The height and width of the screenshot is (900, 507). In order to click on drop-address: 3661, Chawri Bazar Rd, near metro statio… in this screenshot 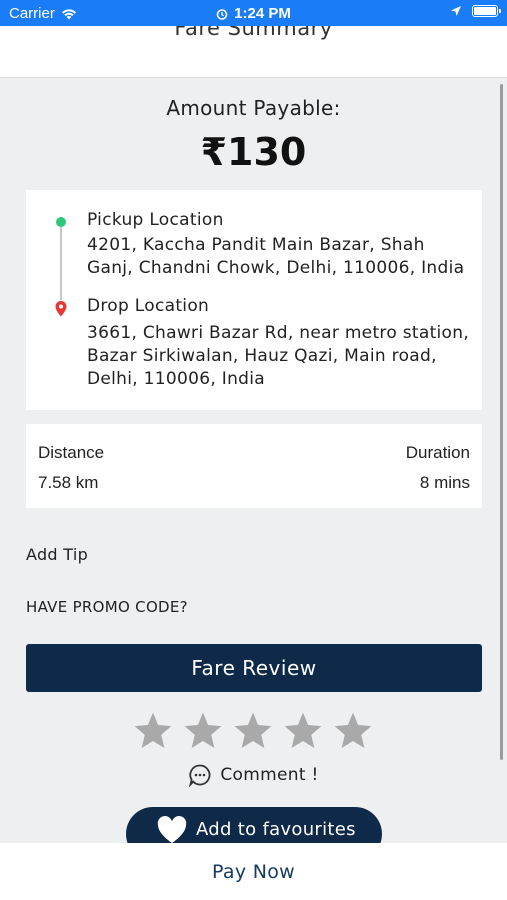, I will do `click(278, 356)`.